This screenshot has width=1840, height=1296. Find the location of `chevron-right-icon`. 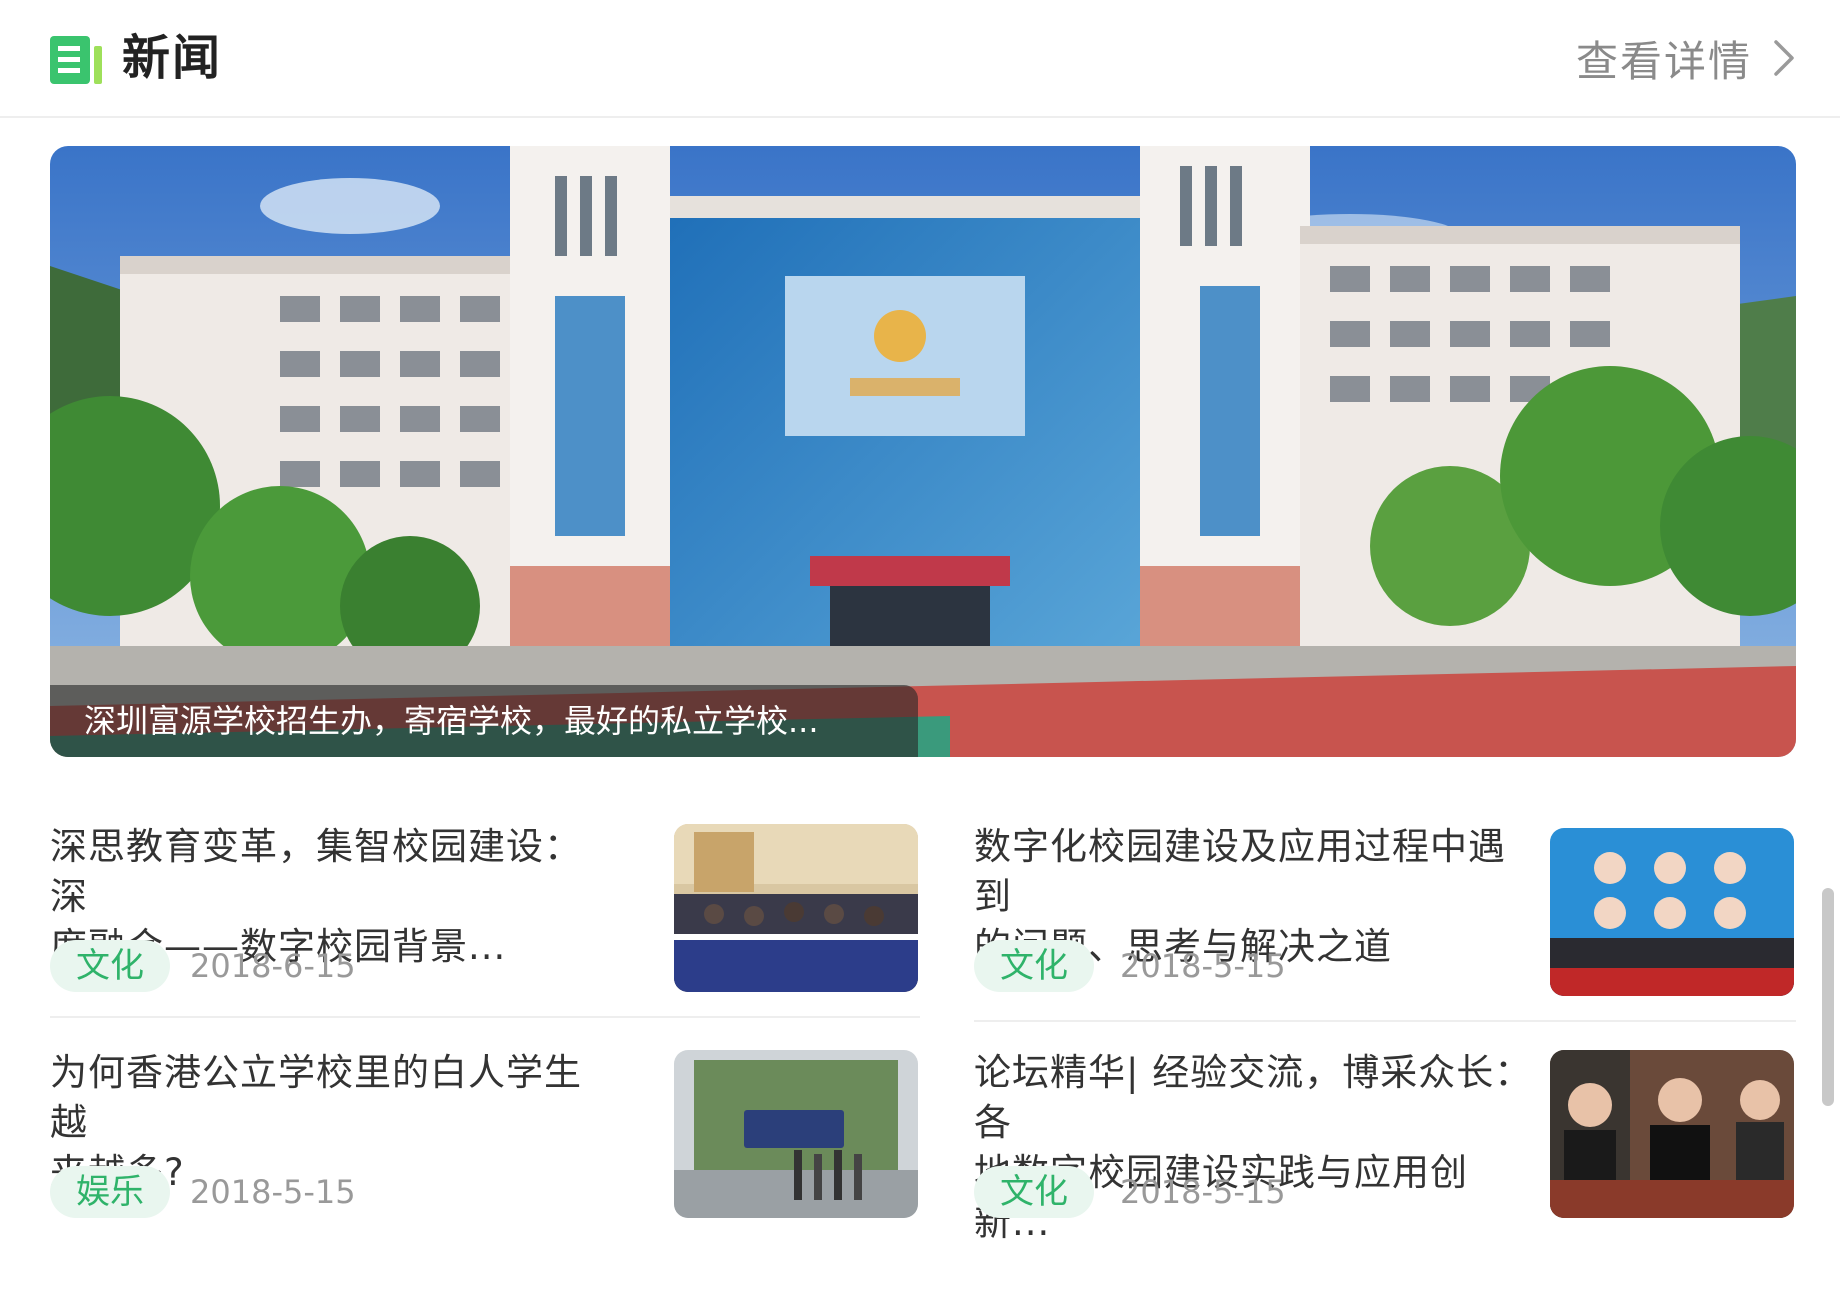

chevron-right-icon is located at coordinates (1784, 58).